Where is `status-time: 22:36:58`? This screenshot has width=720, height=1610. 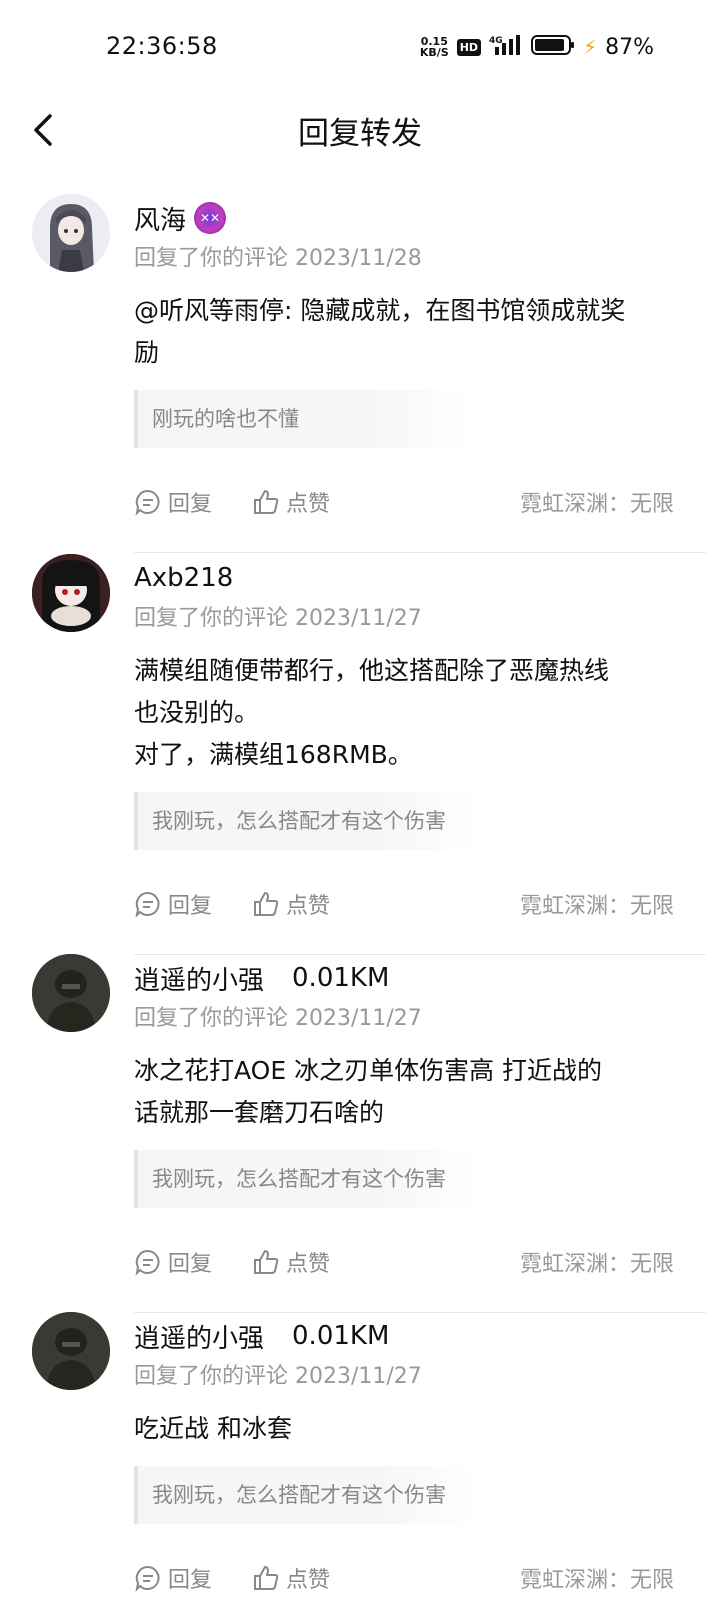 status-time: 22:36:58 is located at coordinates (162, 46).